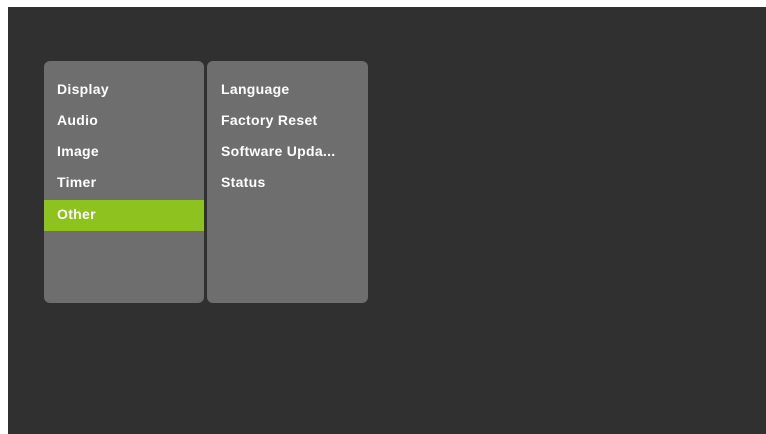 Image resolution: width=766 pixels, height=434 pixels. I want to click on main-menu-list: Display Audio Image Timer Other, so click(124, 153).